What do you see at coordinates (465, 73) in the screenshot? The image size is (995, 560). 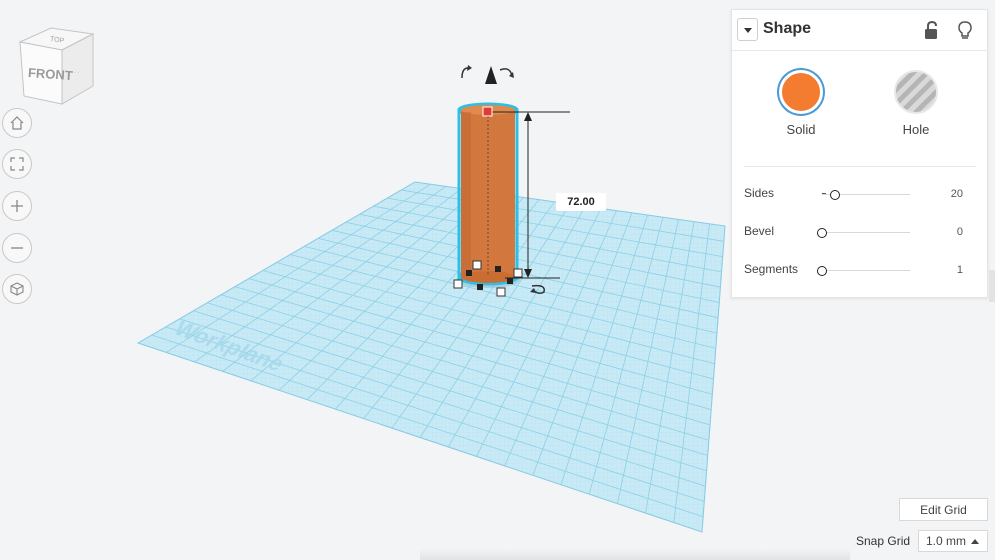 I see `rotate-left-icon` at bounding box center [465, 73].